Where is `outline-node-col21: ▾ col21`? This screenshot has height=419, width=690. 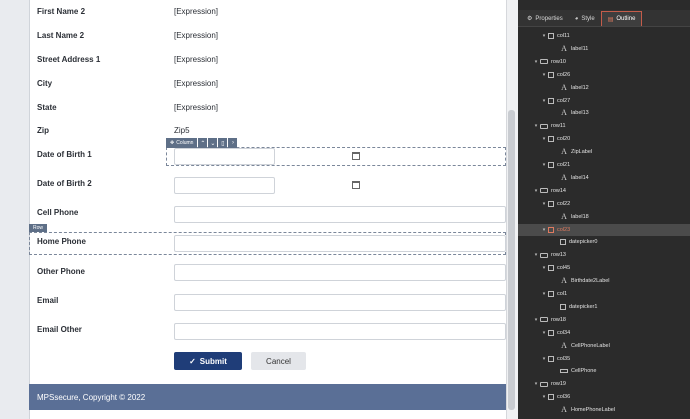
outline-node-col21: ▾ col21 is located at coordinates (604, 165).